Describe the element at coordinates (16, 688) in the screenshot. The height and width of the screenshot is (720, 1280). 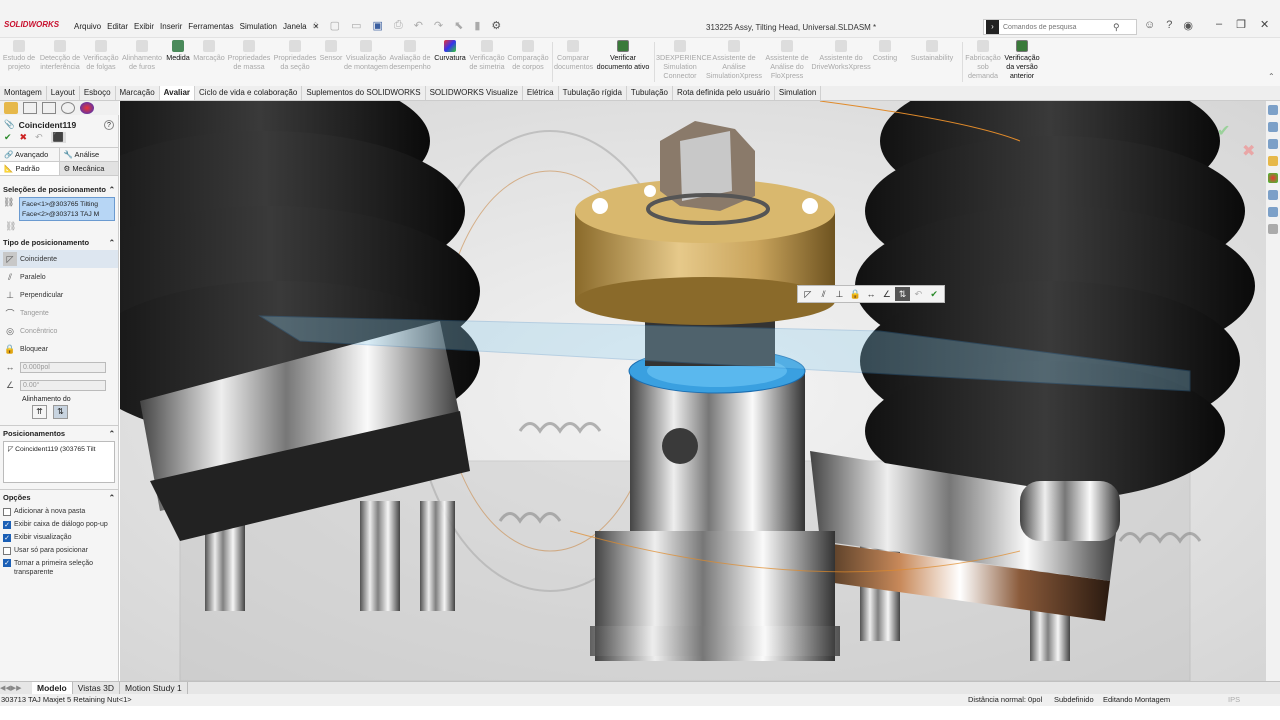
I see `tab-scroll-arrows: ◀◀▶▶` at that location.